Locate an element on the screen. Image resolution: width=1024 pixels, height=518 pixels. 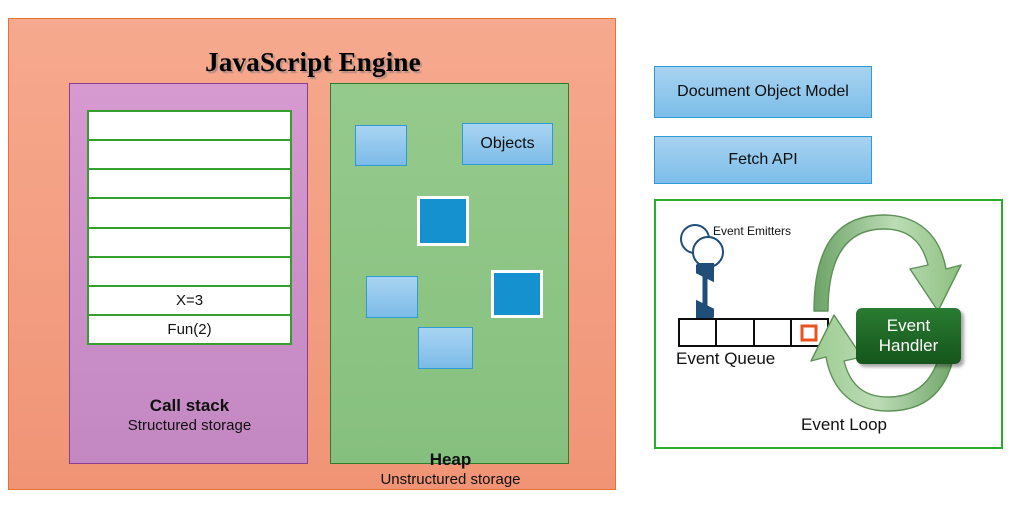
event-queue is located at coordinates (753, 332).